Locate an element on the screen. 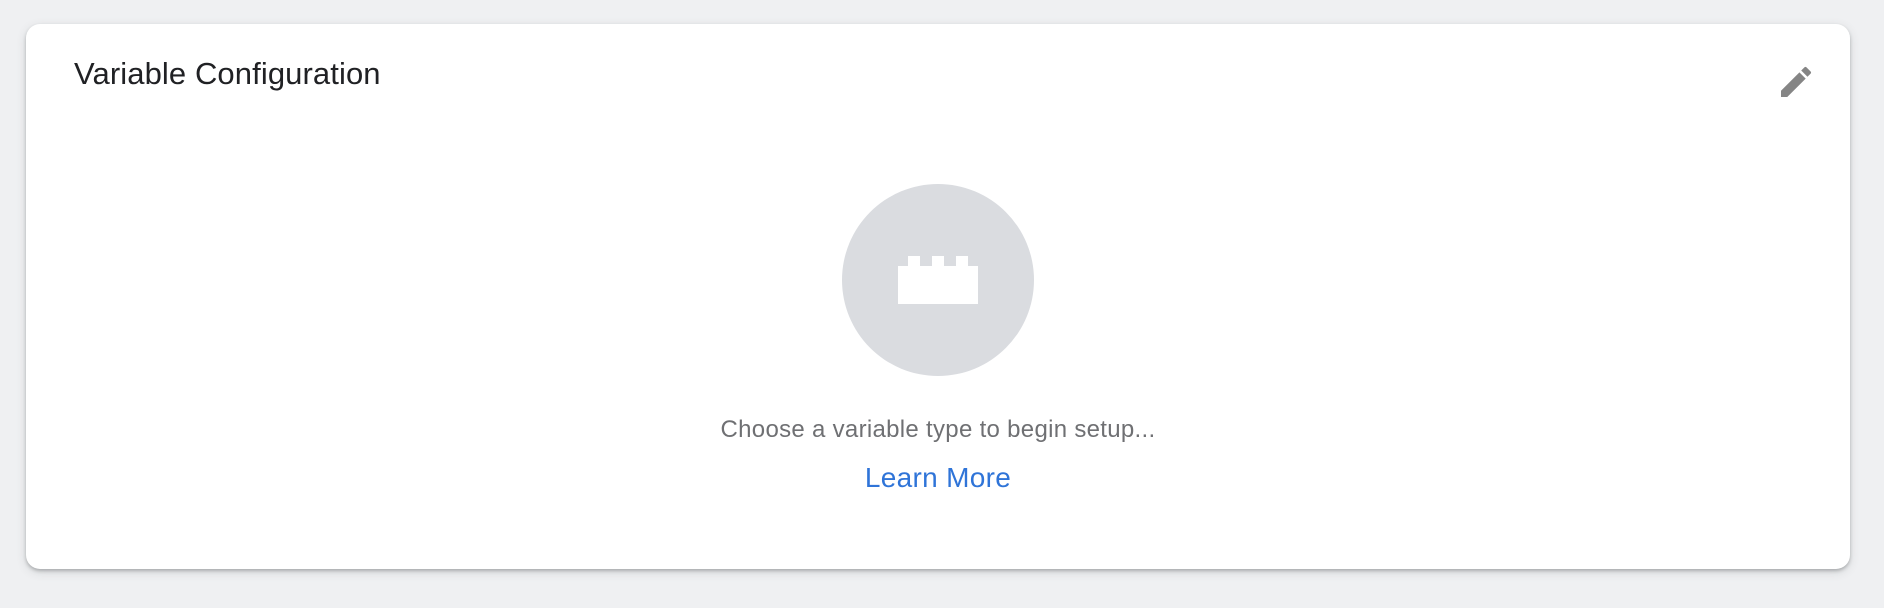 This screenshot has width=1884, height=608. building-block-icon is located at coordinates (938, 280).